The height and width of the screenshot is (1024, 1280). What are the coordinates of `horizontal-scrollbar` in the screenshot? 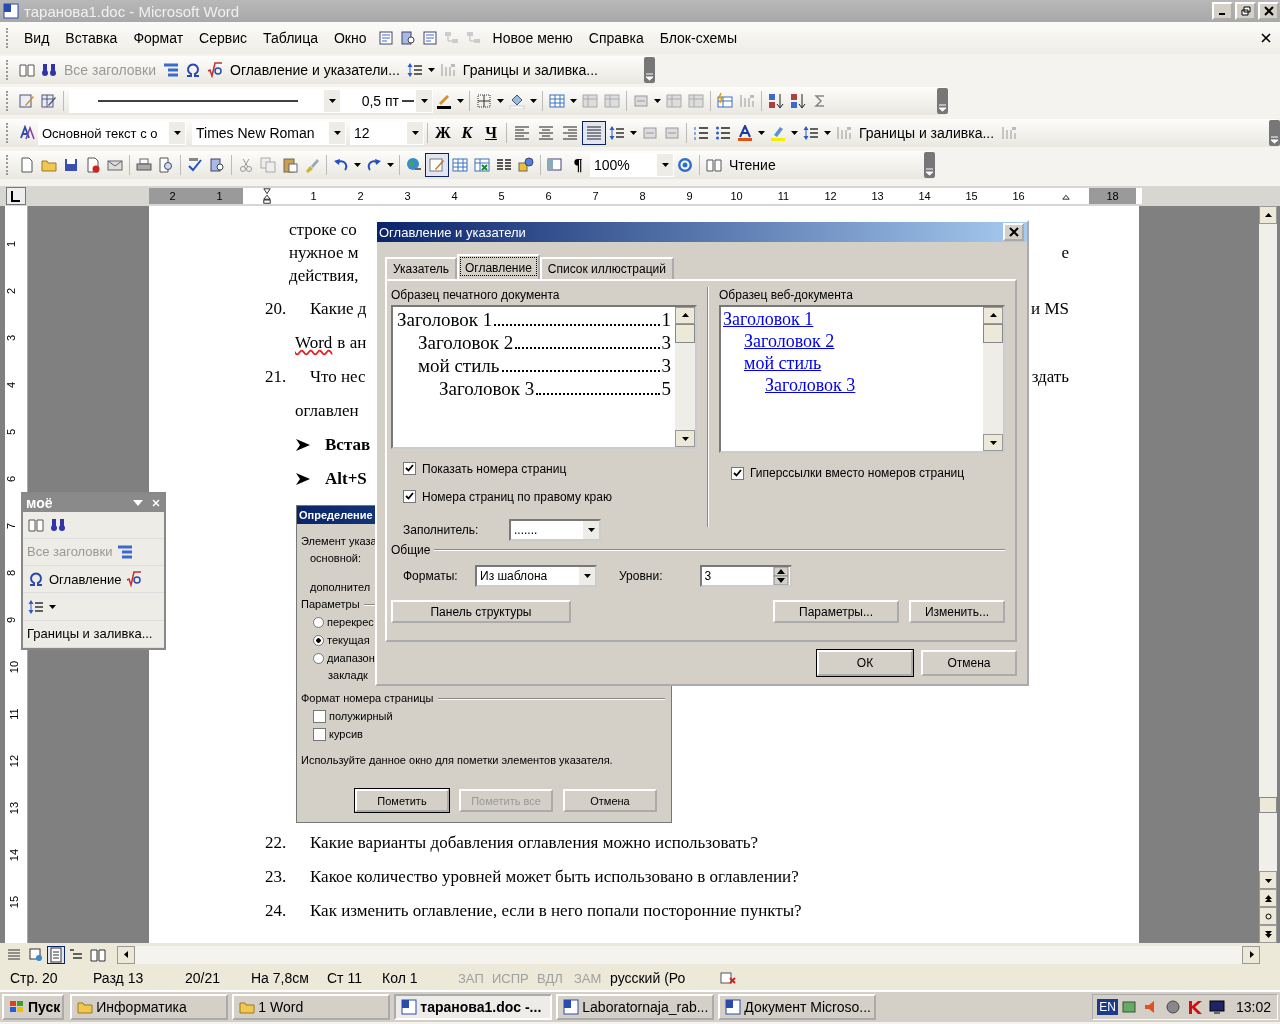 It's located at (688, 954).